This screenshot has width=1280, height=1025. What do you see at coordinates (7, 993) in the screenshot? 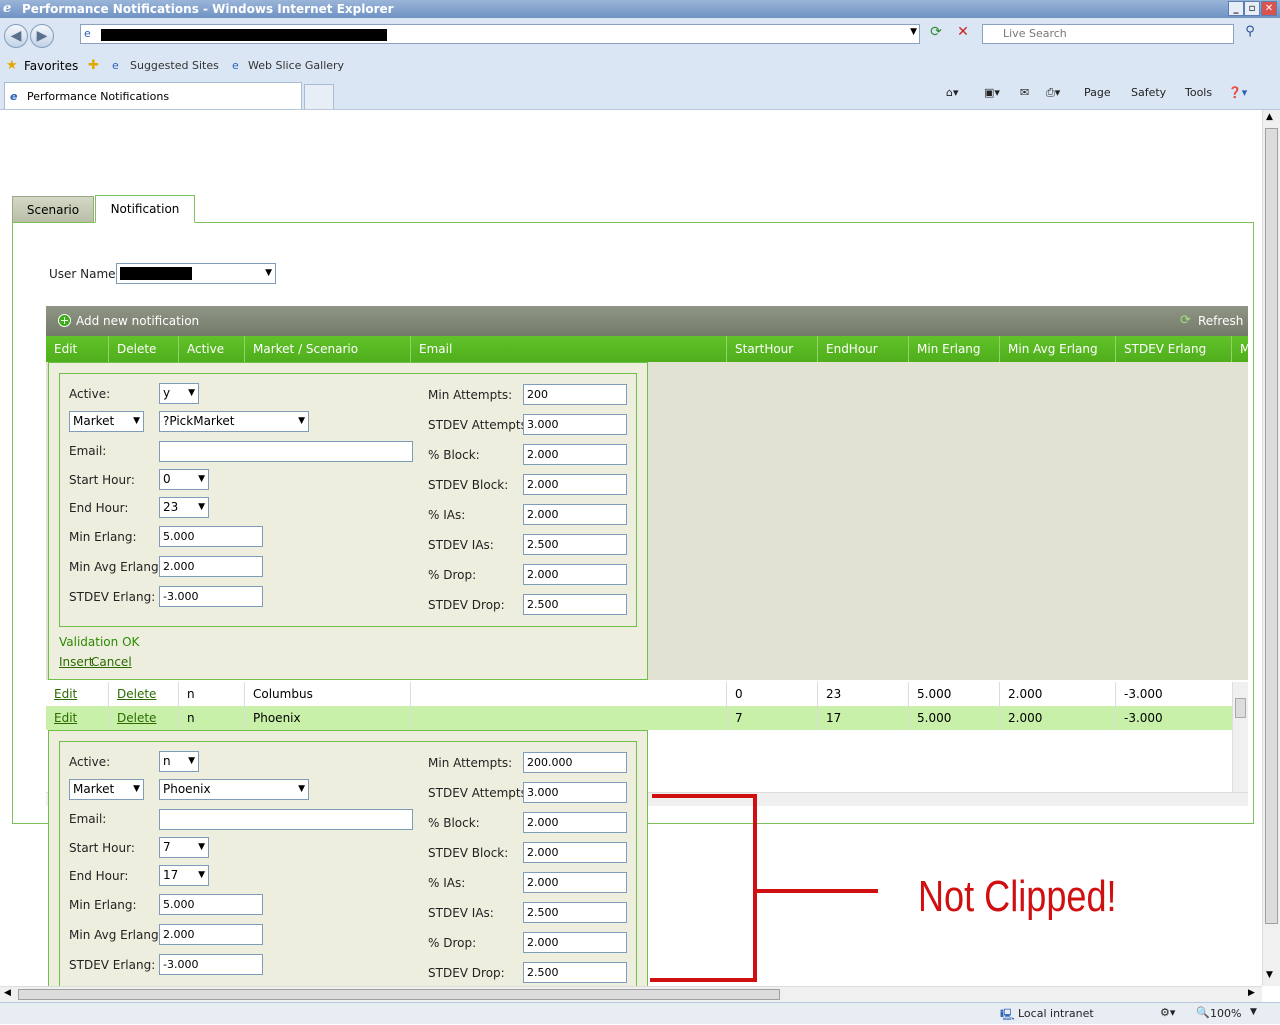
I see `scroll-left-icon: ◀` at bounding box center [7, 993].